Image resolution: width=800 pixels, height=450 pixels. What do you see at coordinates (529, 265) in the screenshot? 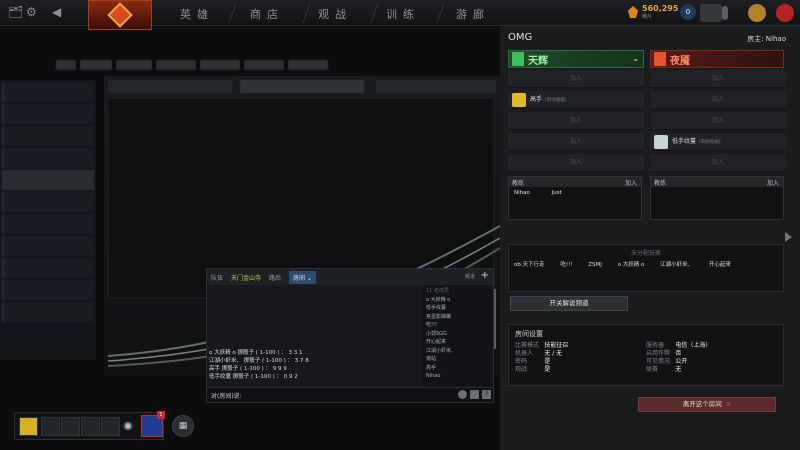
I see `list-item: ob.天下行走` at bounding box center [529, 265].